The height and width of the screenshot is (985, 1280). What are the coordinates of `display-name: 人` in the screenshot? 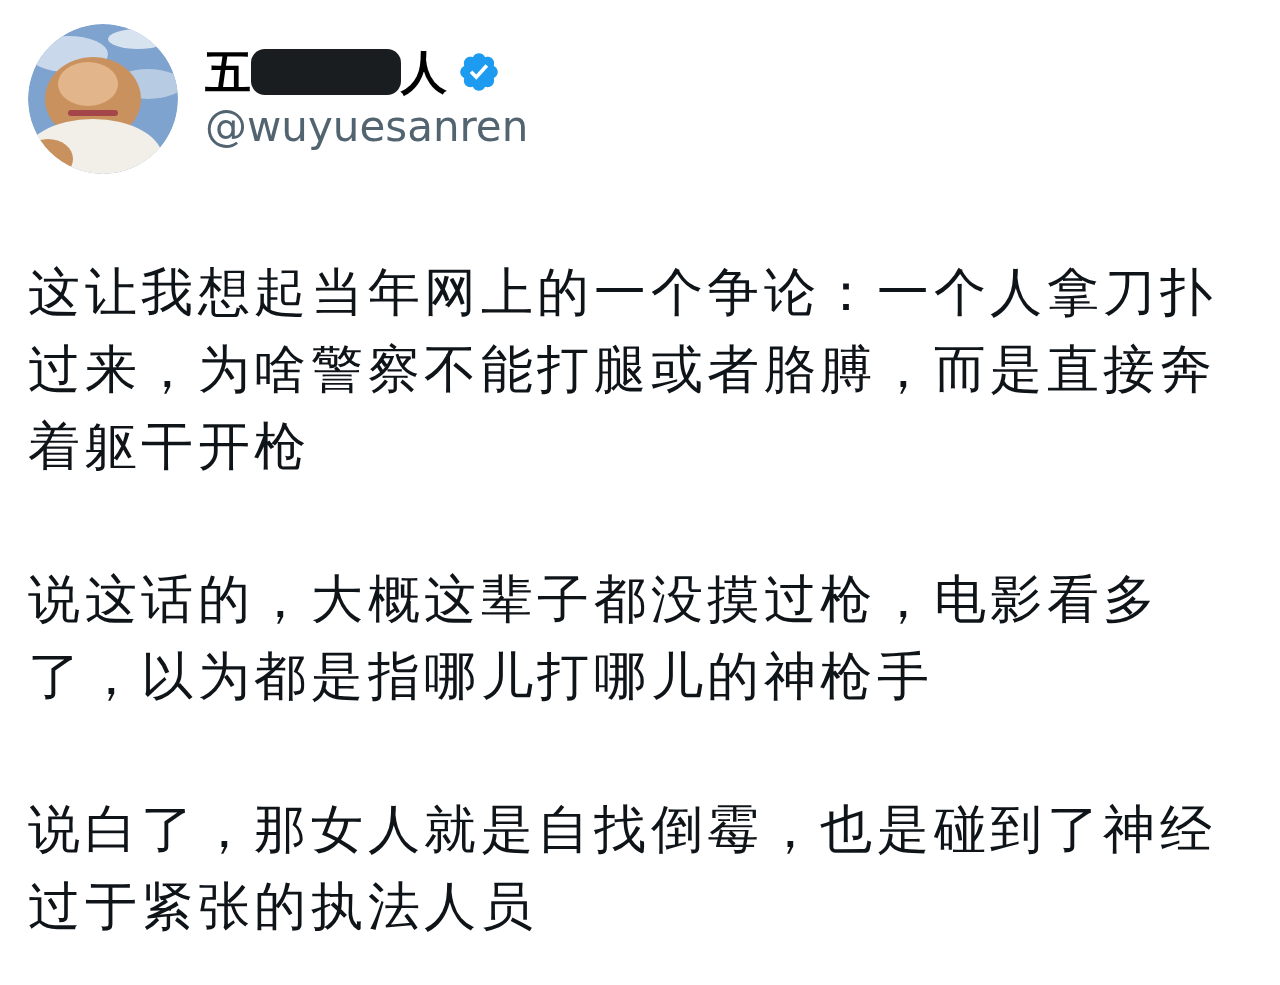 It's located at (424, 71).